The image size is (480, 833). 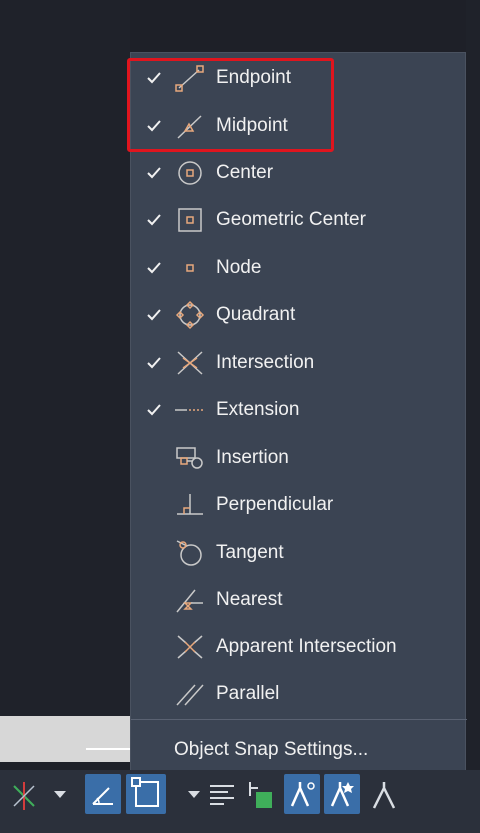 I want to click on snap-item-quadrant: Quadrant, so click(x=299, y=315).